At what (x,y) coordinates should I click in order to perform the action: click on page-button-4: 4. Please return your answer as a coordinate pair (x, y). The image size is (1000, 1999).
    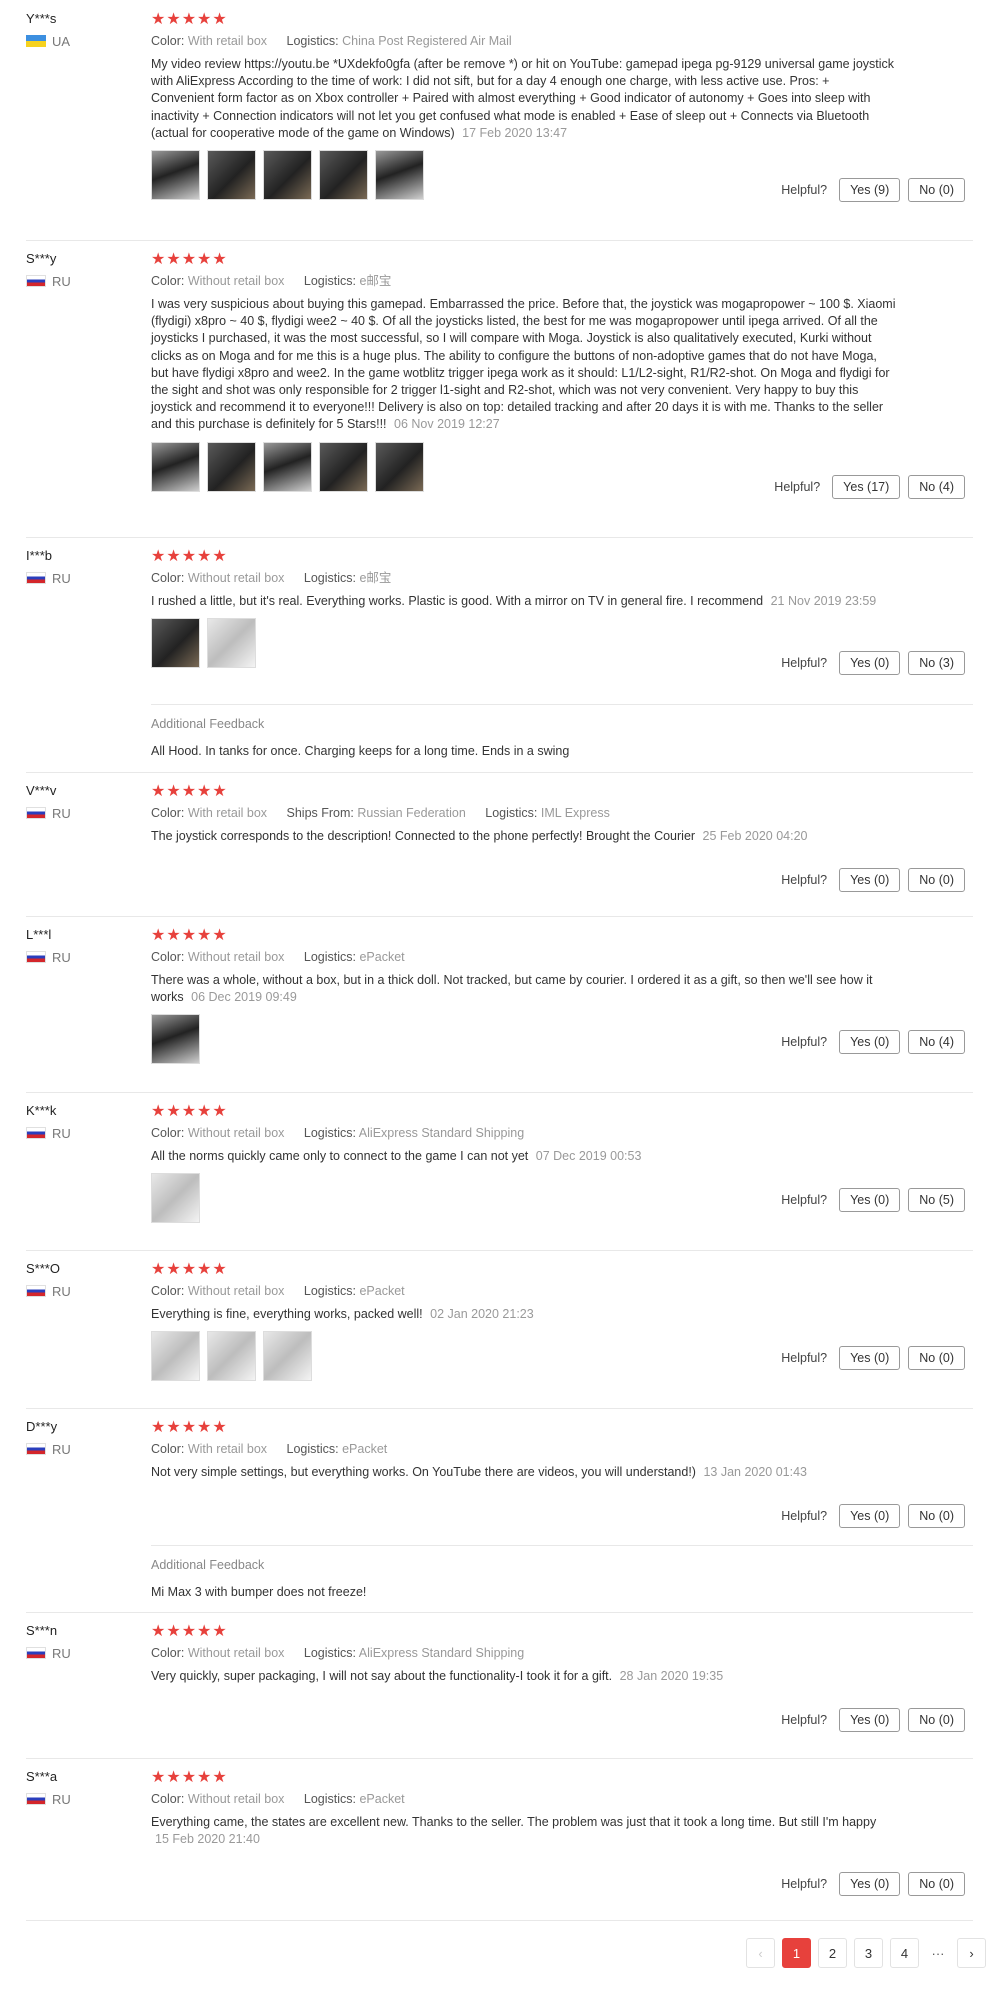
    Looking at the image, I should click on (904, 1953).